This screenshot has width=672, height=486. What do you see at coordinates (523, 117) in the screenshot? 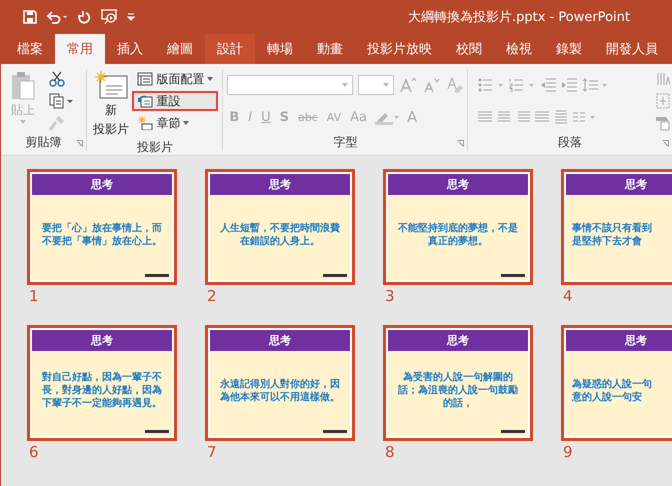
I see `align-right-icon` at bounding box center [523, 117].